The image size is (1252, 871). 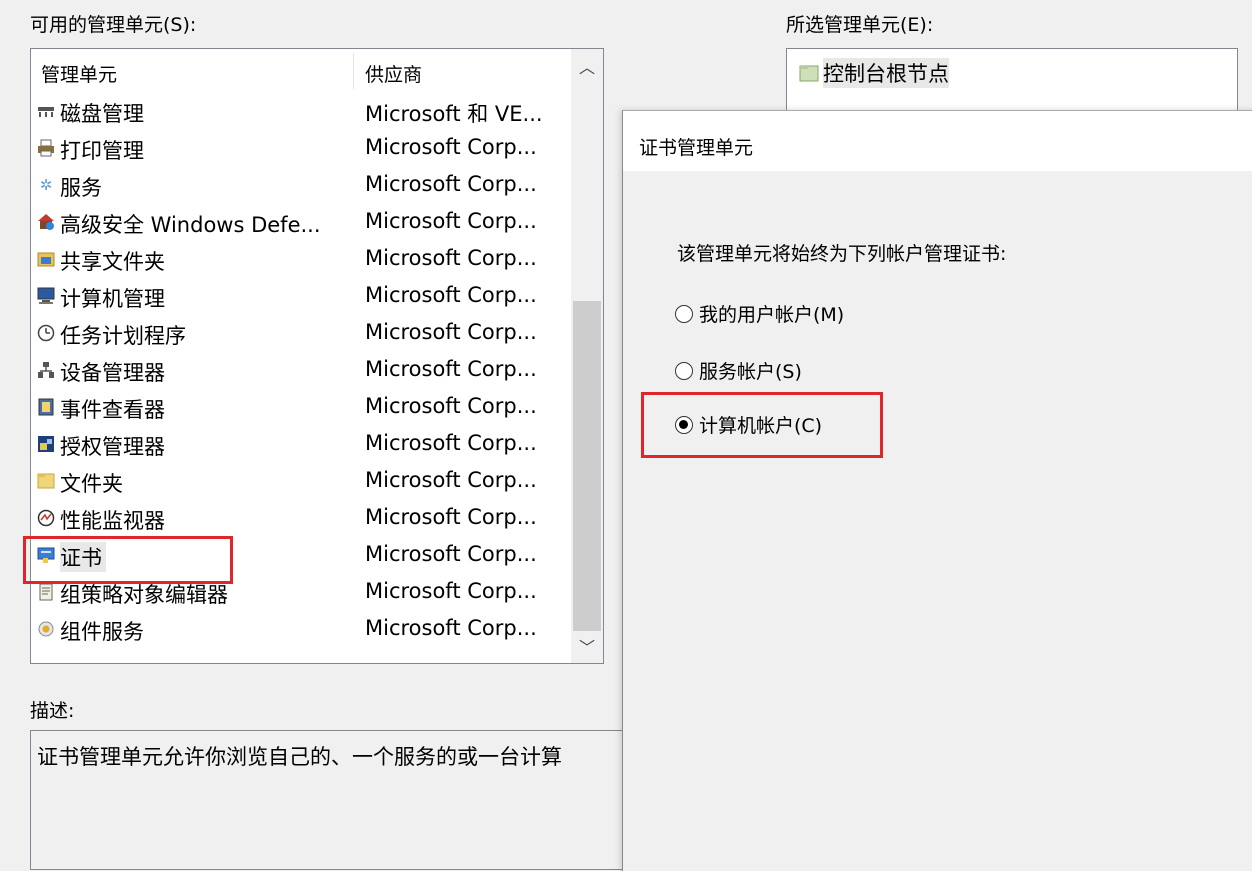 I want to click on column-divider, so click(x=353, y=71).